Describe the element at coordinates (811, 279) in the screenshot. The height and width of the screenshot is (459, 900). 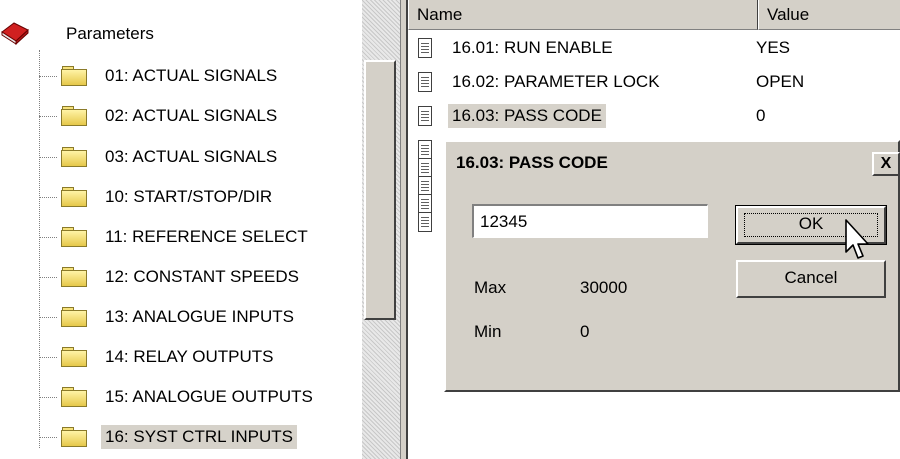
I see `cancel-button: Cancel` at that location.